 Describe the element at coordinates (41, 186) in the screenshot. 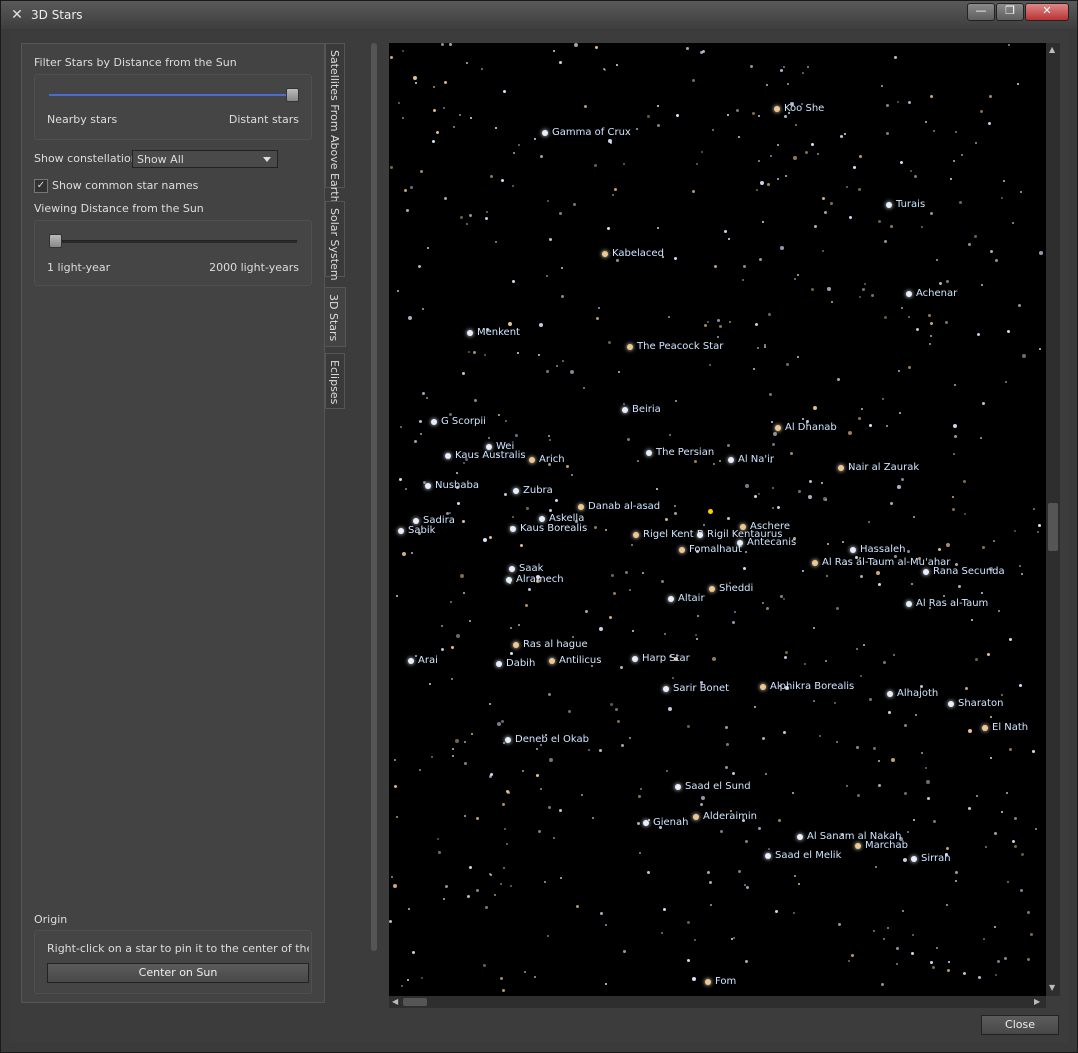

I see `common-names-checkbox: ✓` at that location.